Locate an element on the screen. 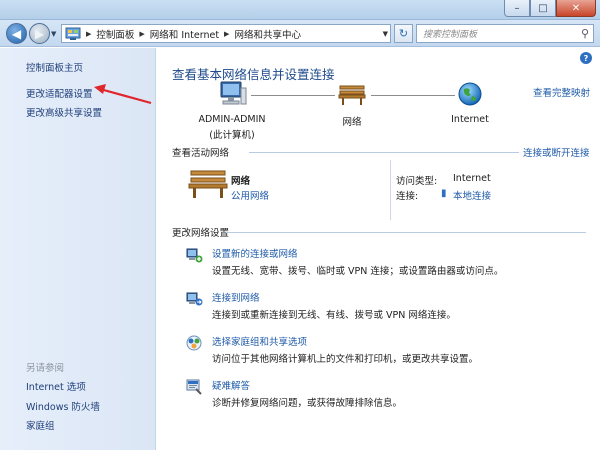 Image resolution: width=600 pixels, height=450 pixels. back-arrow-icon: ◀ is located at coordinates (16, 33).